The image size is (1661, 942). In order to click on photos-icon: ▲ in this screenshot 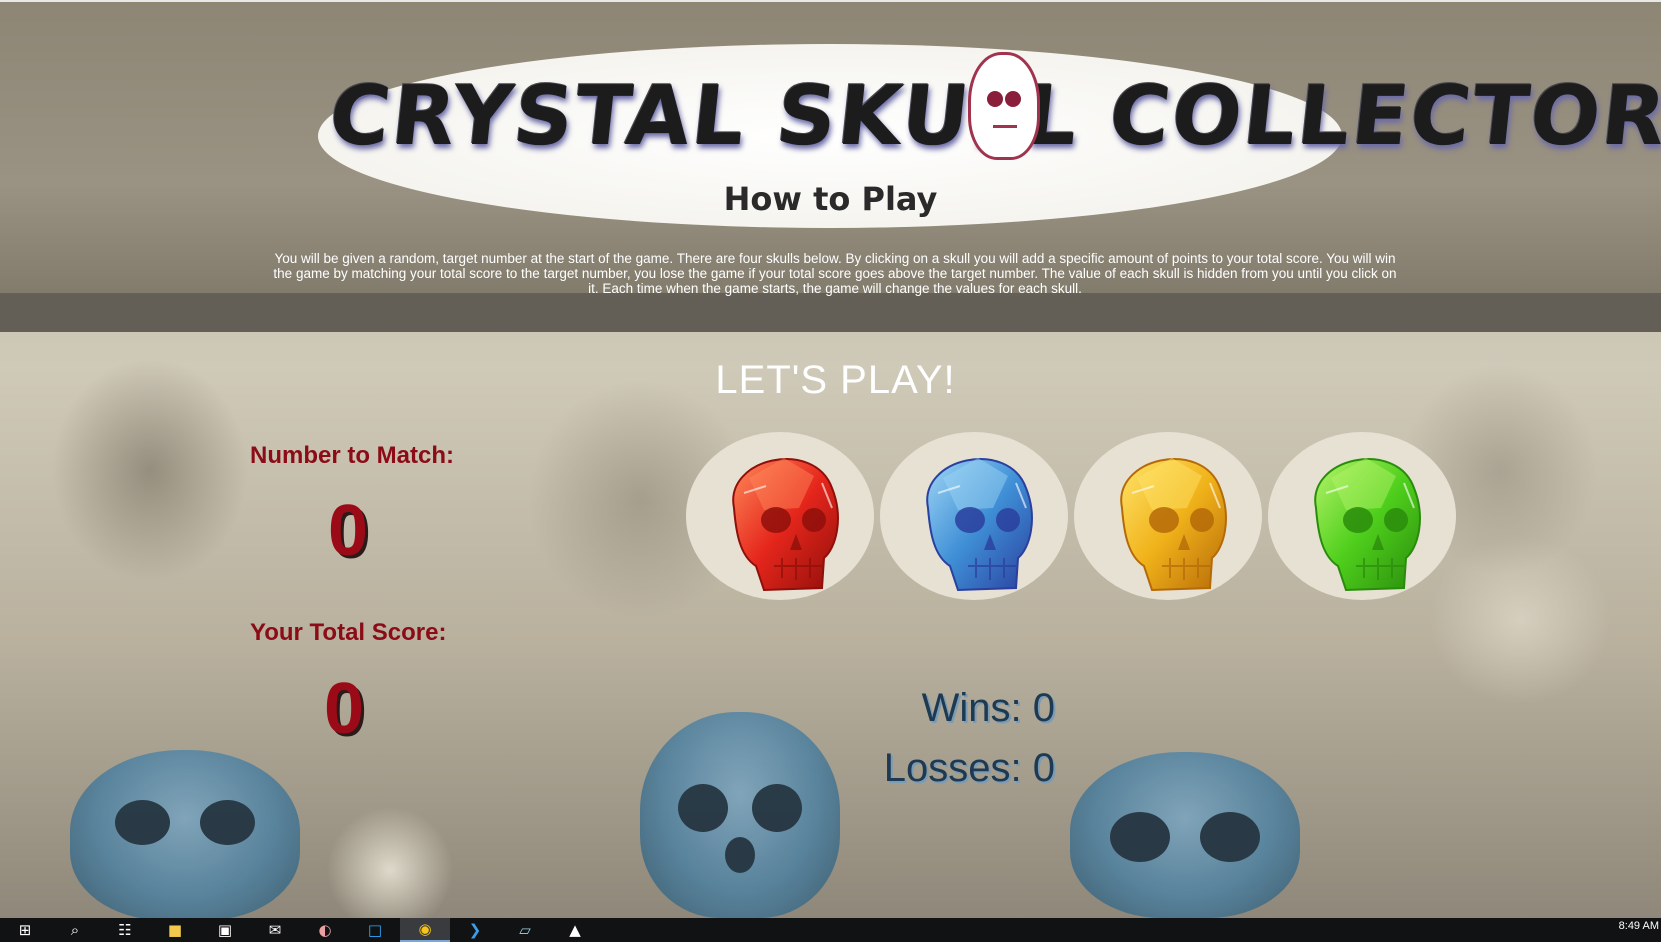, I will do `click(575, 930)`.